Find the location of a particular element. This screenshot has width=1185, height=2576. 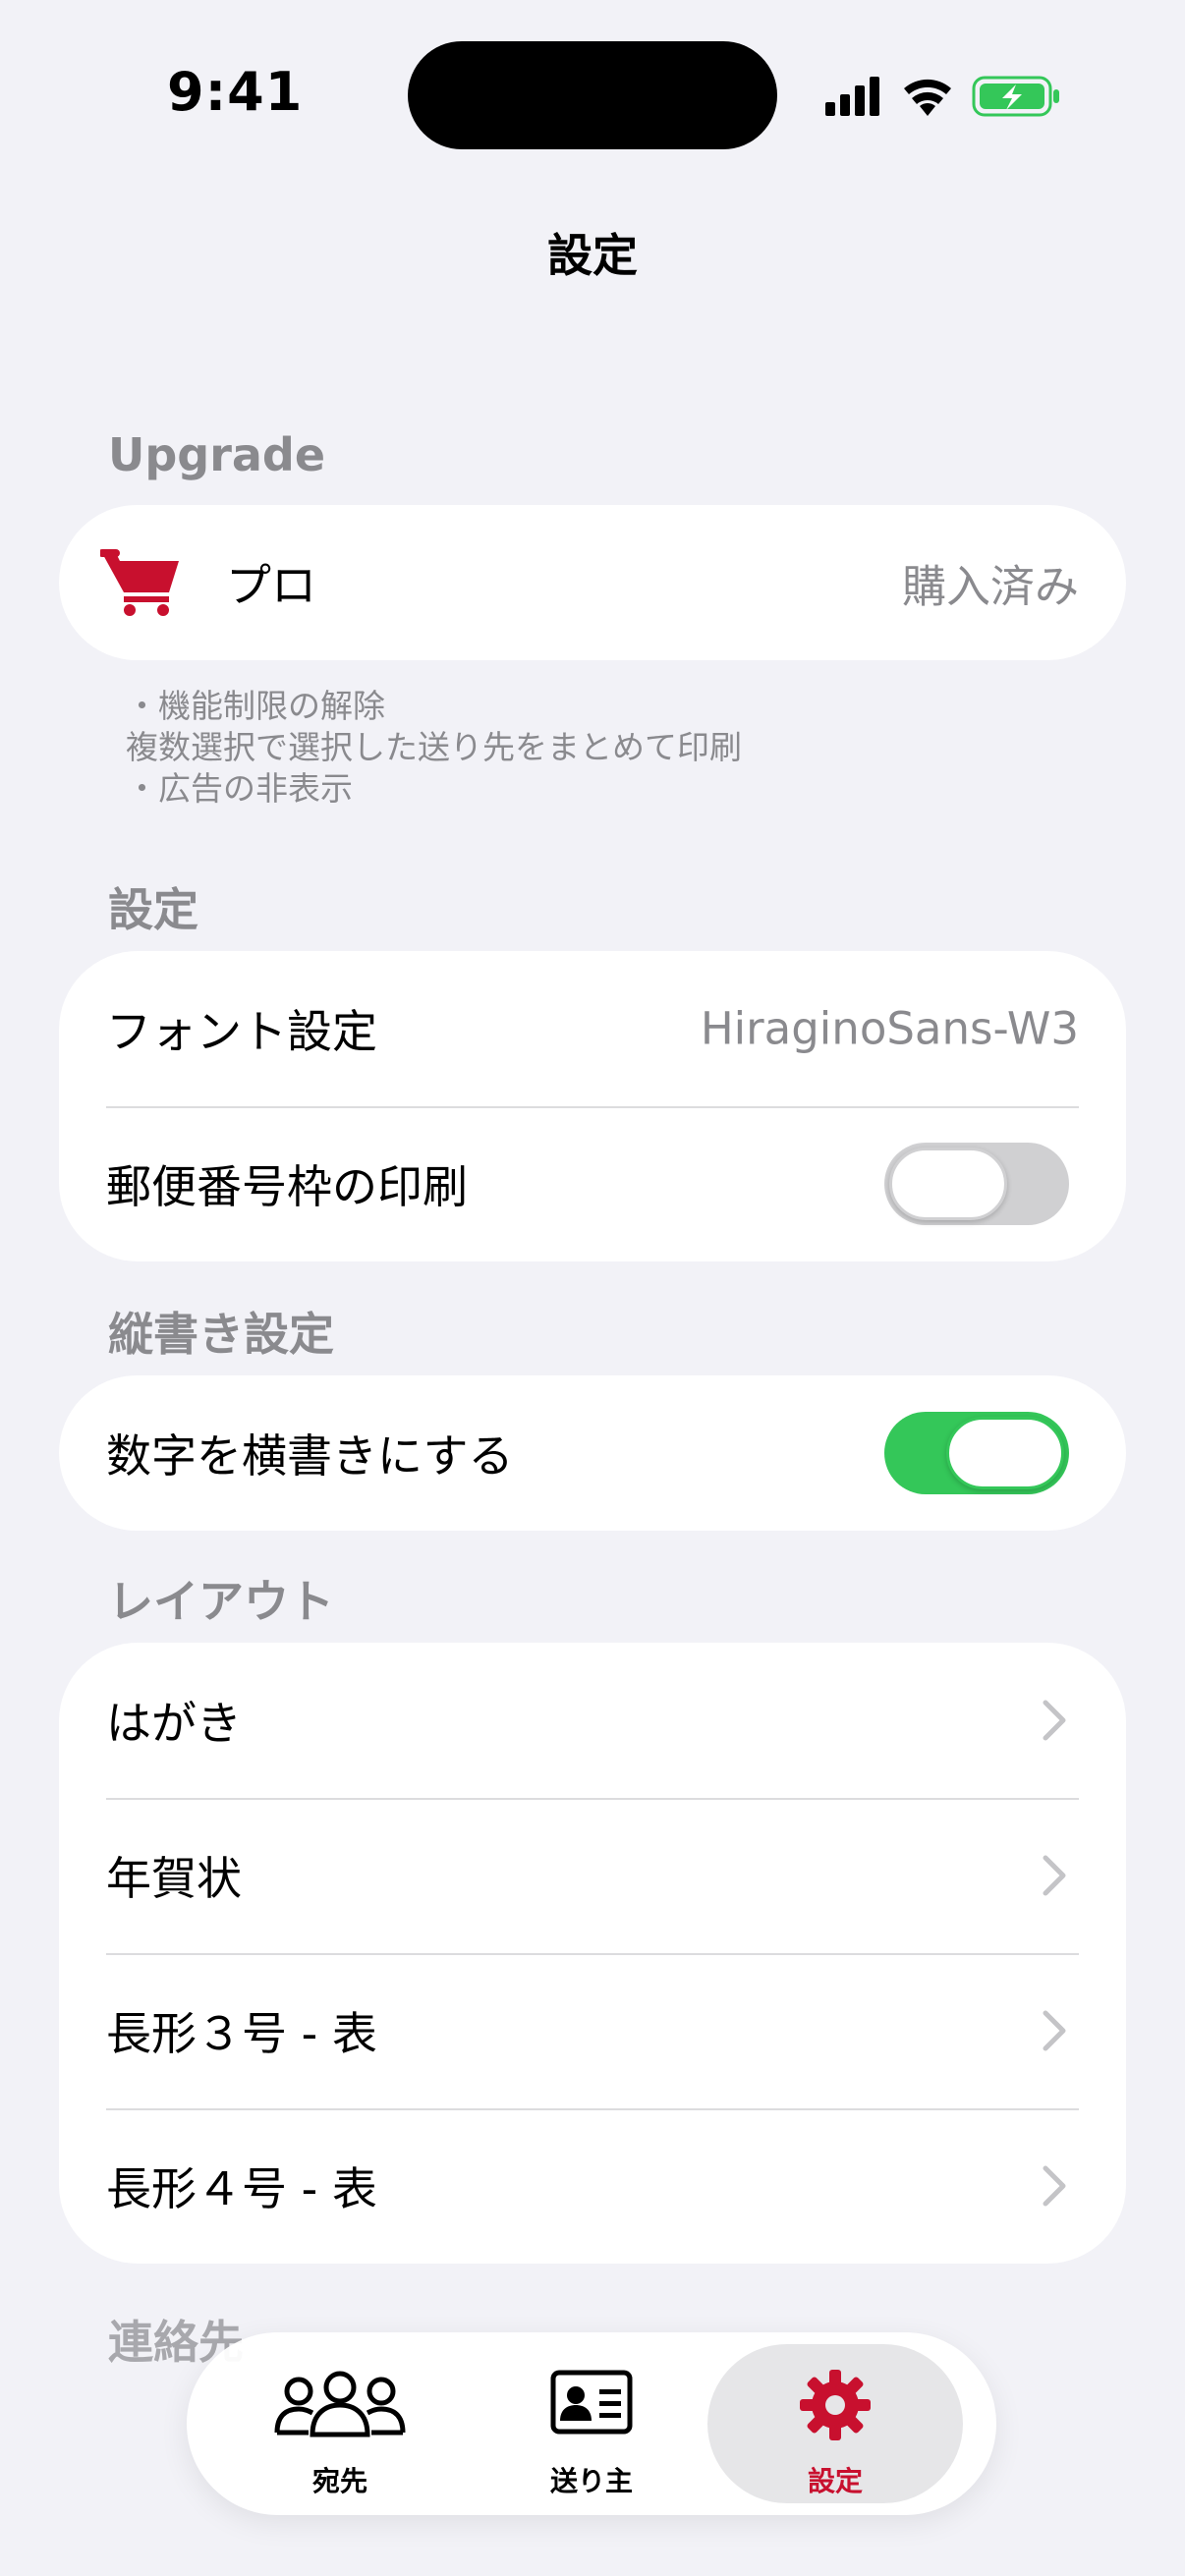

pro-row: プロ 購入済み is located at coordinates (592, 582).